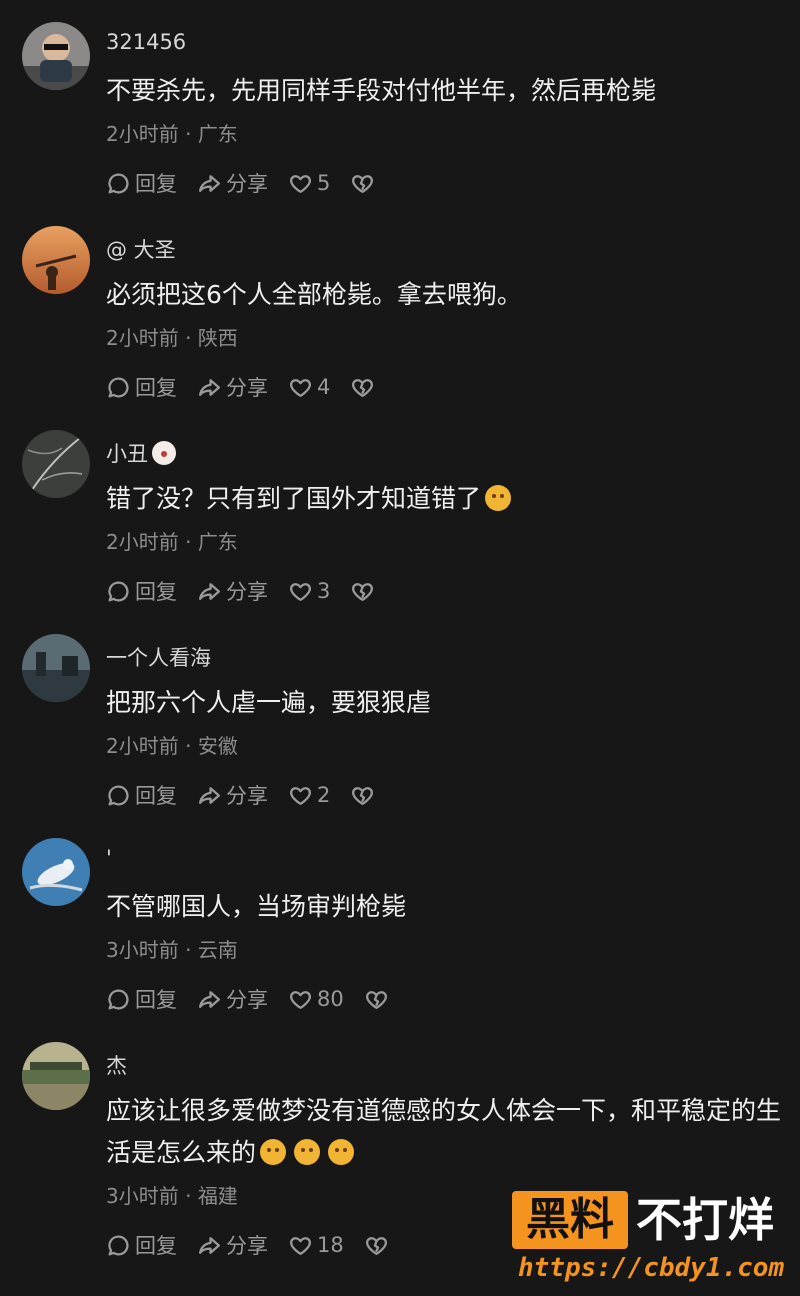 This screenshot has width=800, height=1296. What do you see at coordinates (498, 498) in the screenshot?
I see `weary-face-emoji-icon` at bounding box center [498, 498].